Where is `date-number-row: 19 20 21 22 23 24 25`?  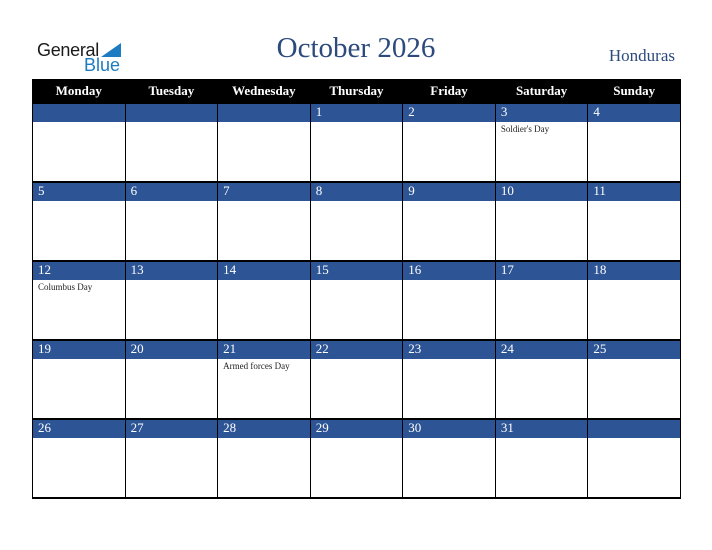
date-number-row: 19 20 21 22 23 24 25 is located at coordinates (356, 349).